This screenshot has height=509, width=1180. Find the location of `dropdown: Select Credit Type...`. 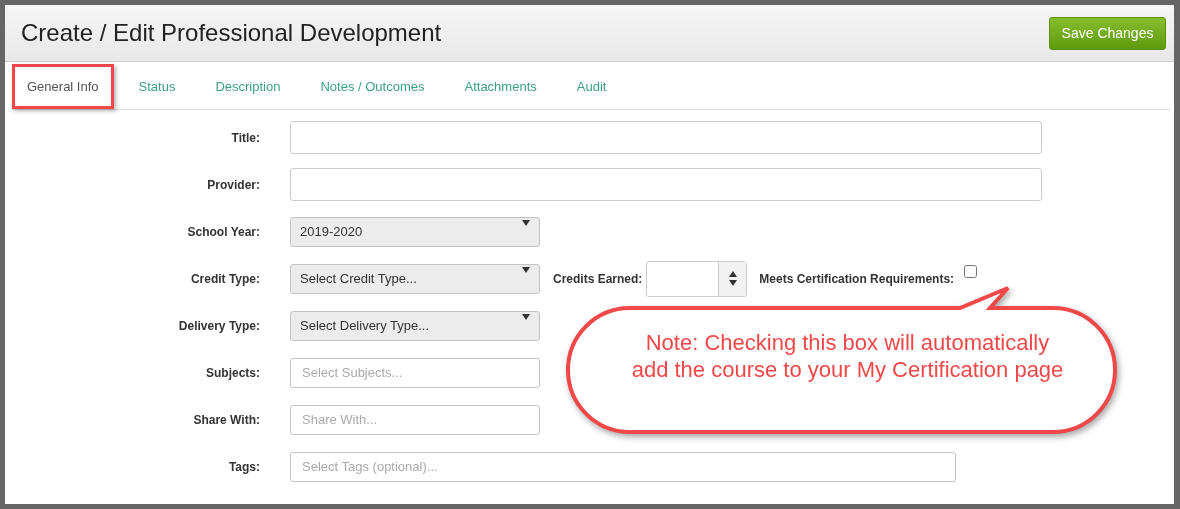

dropdown: Select Credit Type... is located at coordinates (415, 278).